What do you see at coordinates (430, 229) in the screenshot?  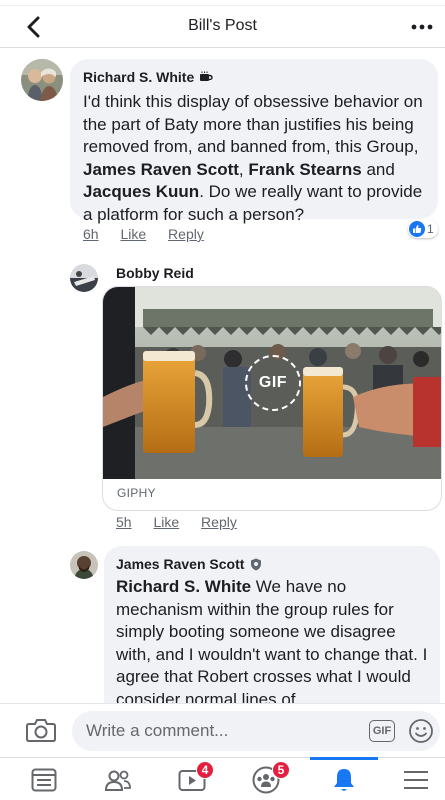 I see `reaction-count-label: 1` at bounding box center [430, 229].